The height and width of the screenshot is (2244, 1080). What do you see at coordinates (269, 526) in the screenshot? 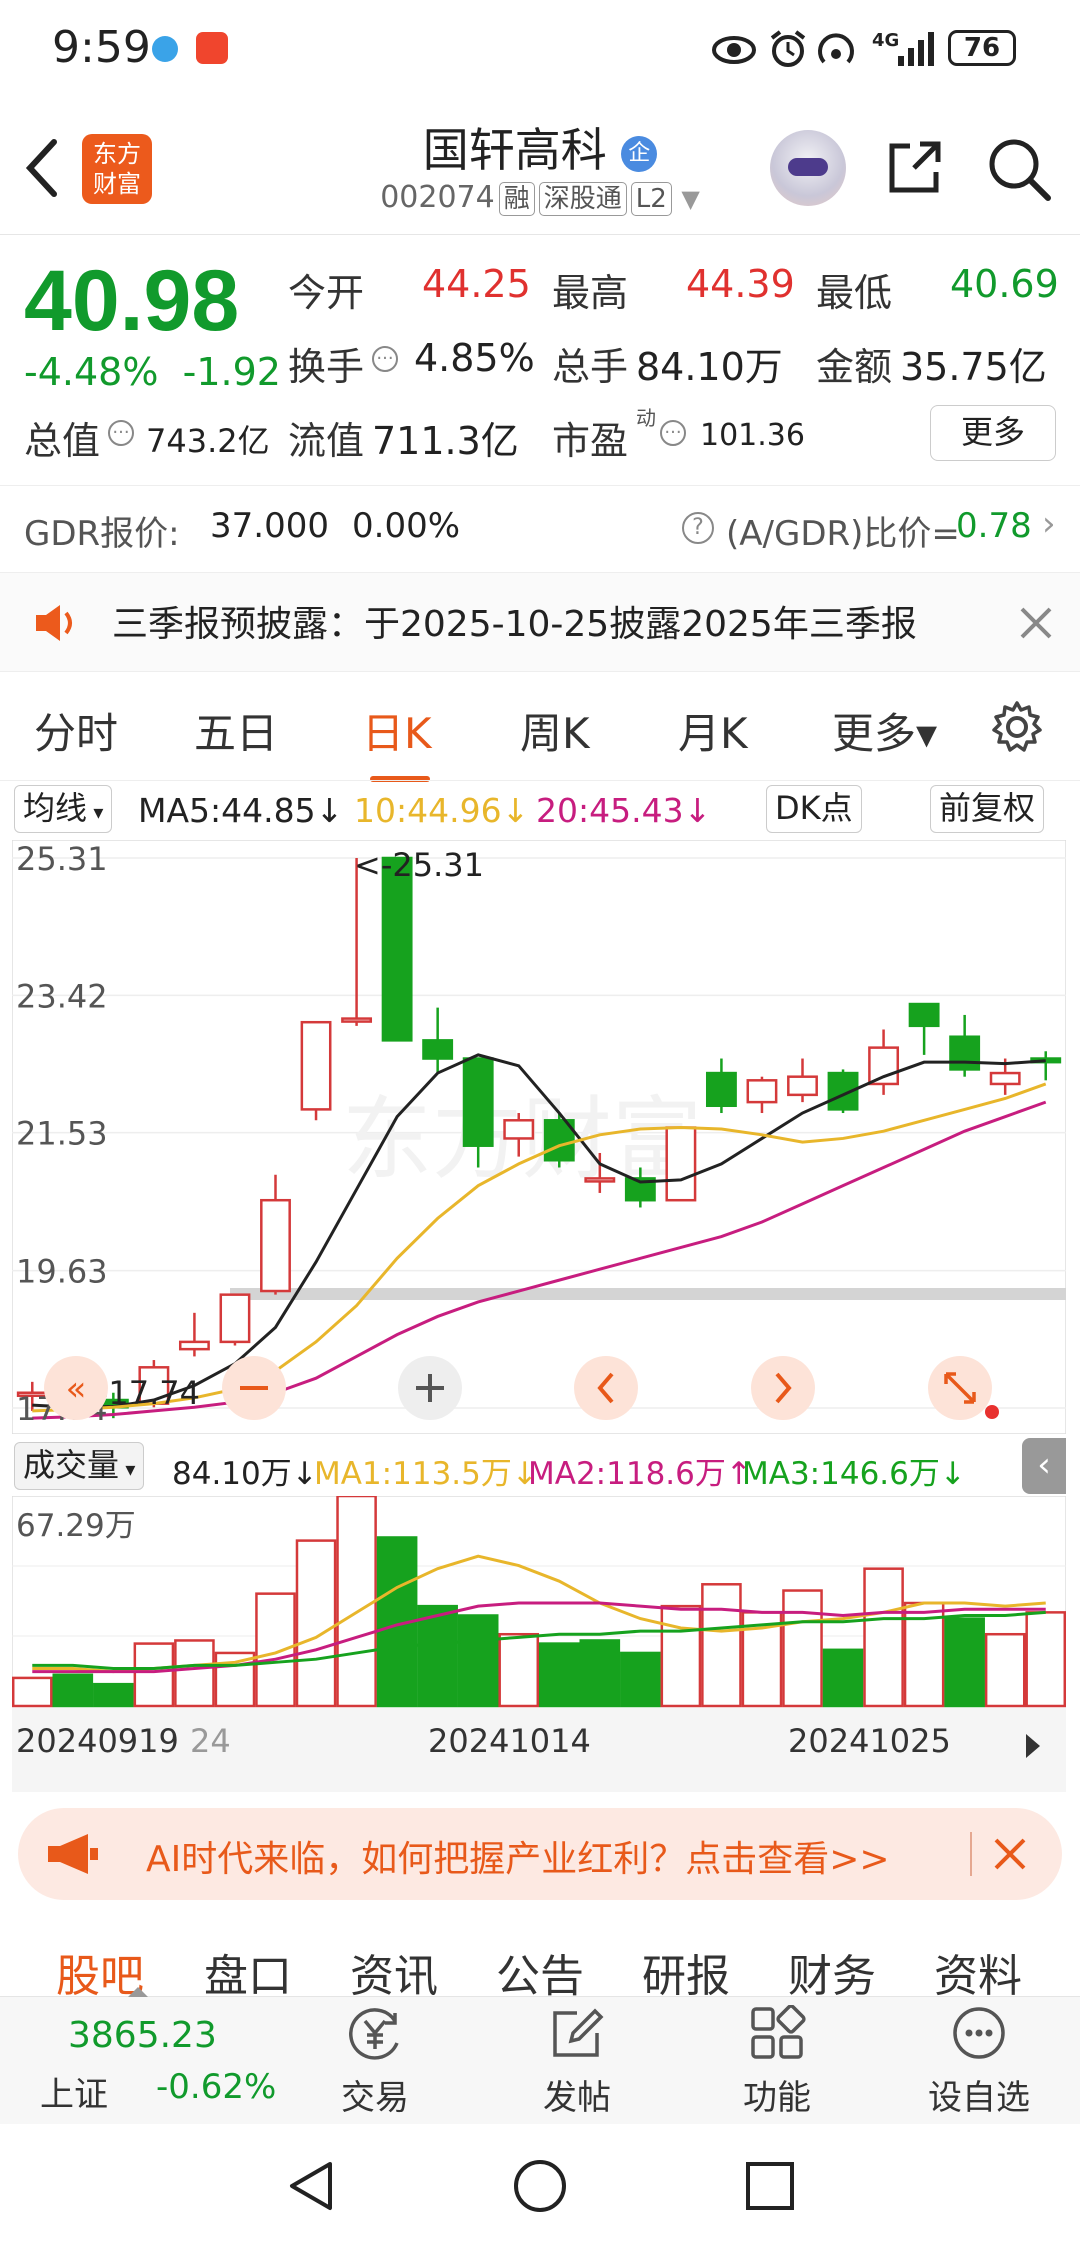
I see `gdr-price: 37.000` at bounding box center [269, 526].